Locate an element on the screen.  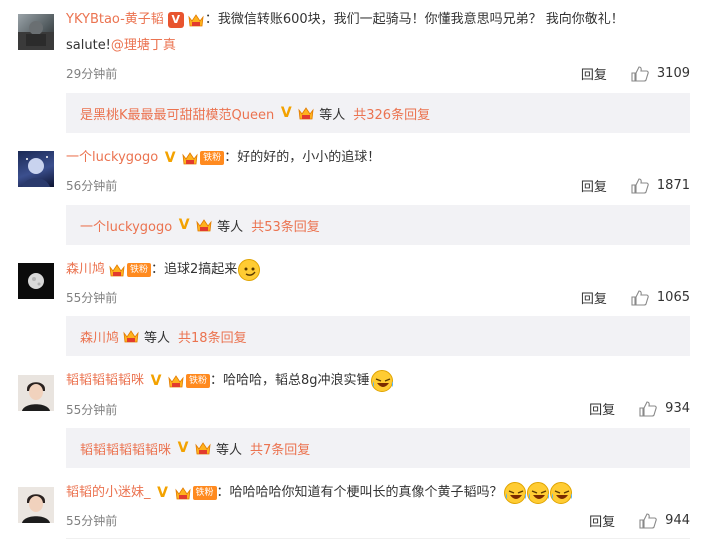
comment-line: 韬韬韬韬韬咪 V 铁粉 ：哈哈哈，韬总8g冲浪实锤 is located at coordinates (229, 381).